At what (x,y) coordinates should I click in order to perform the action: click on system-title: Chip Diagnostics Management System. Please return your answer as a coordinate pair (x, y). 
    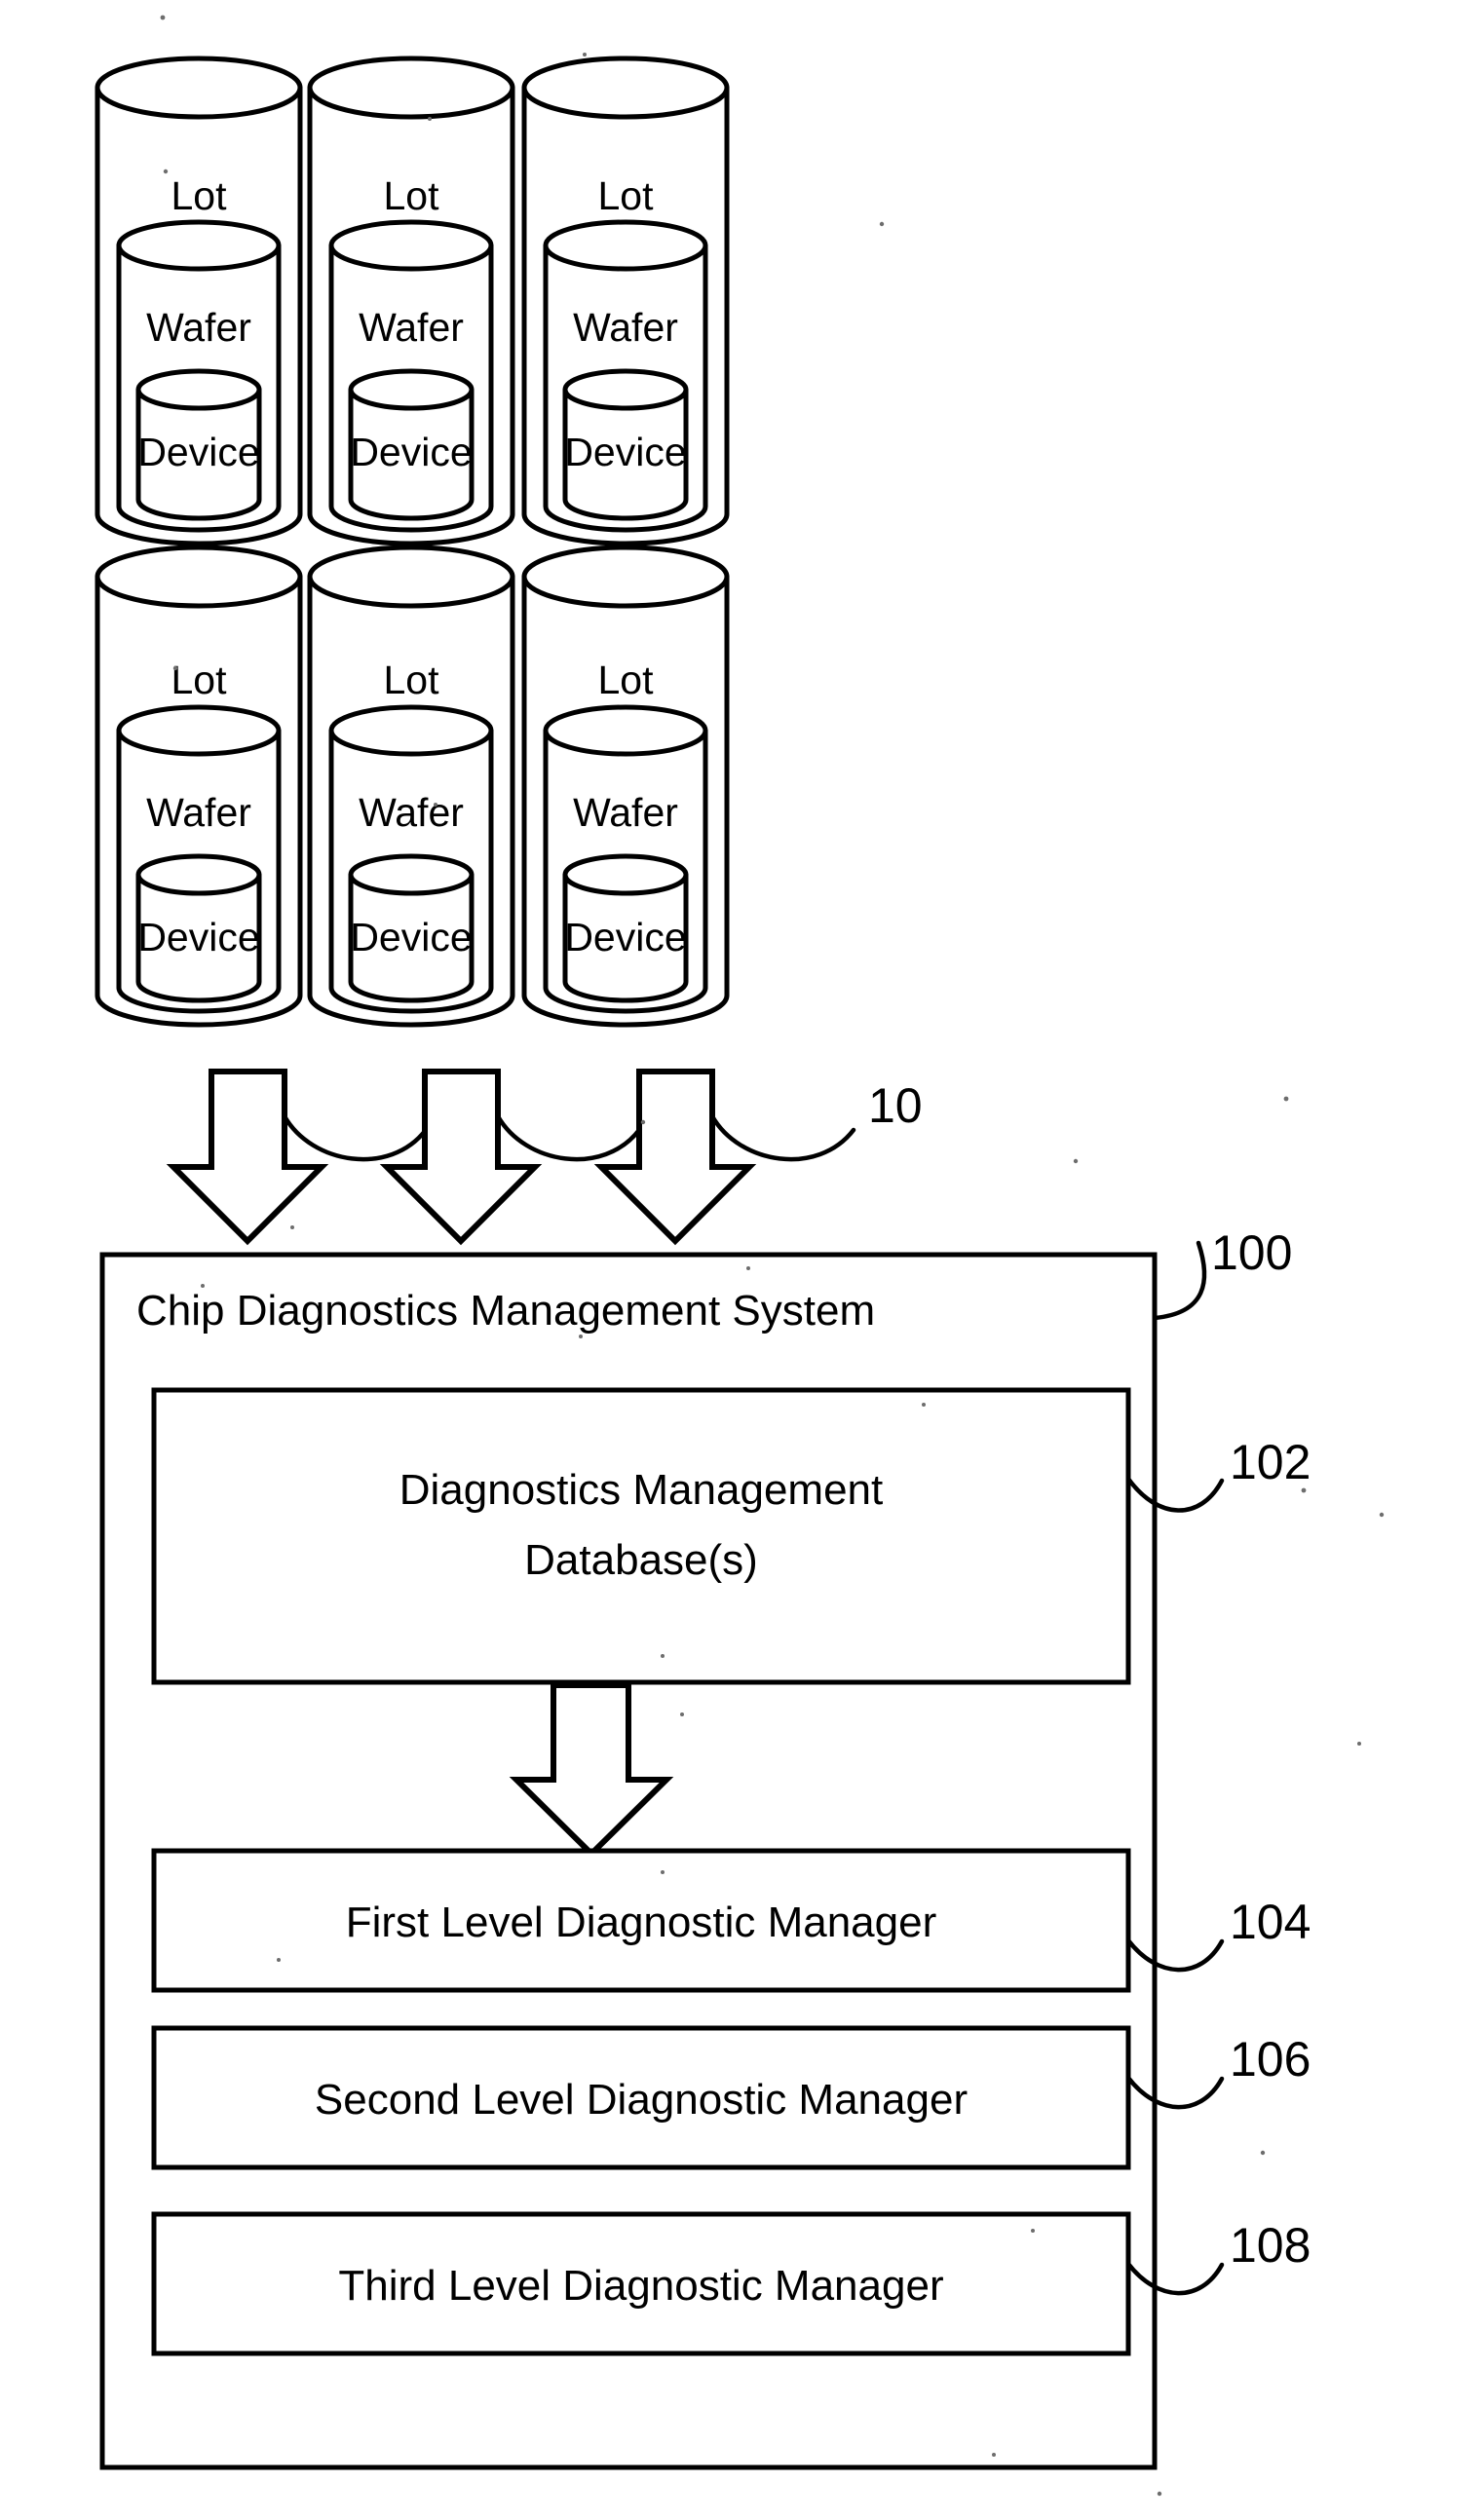
    Looking at the image, I should click on (505, 1311).